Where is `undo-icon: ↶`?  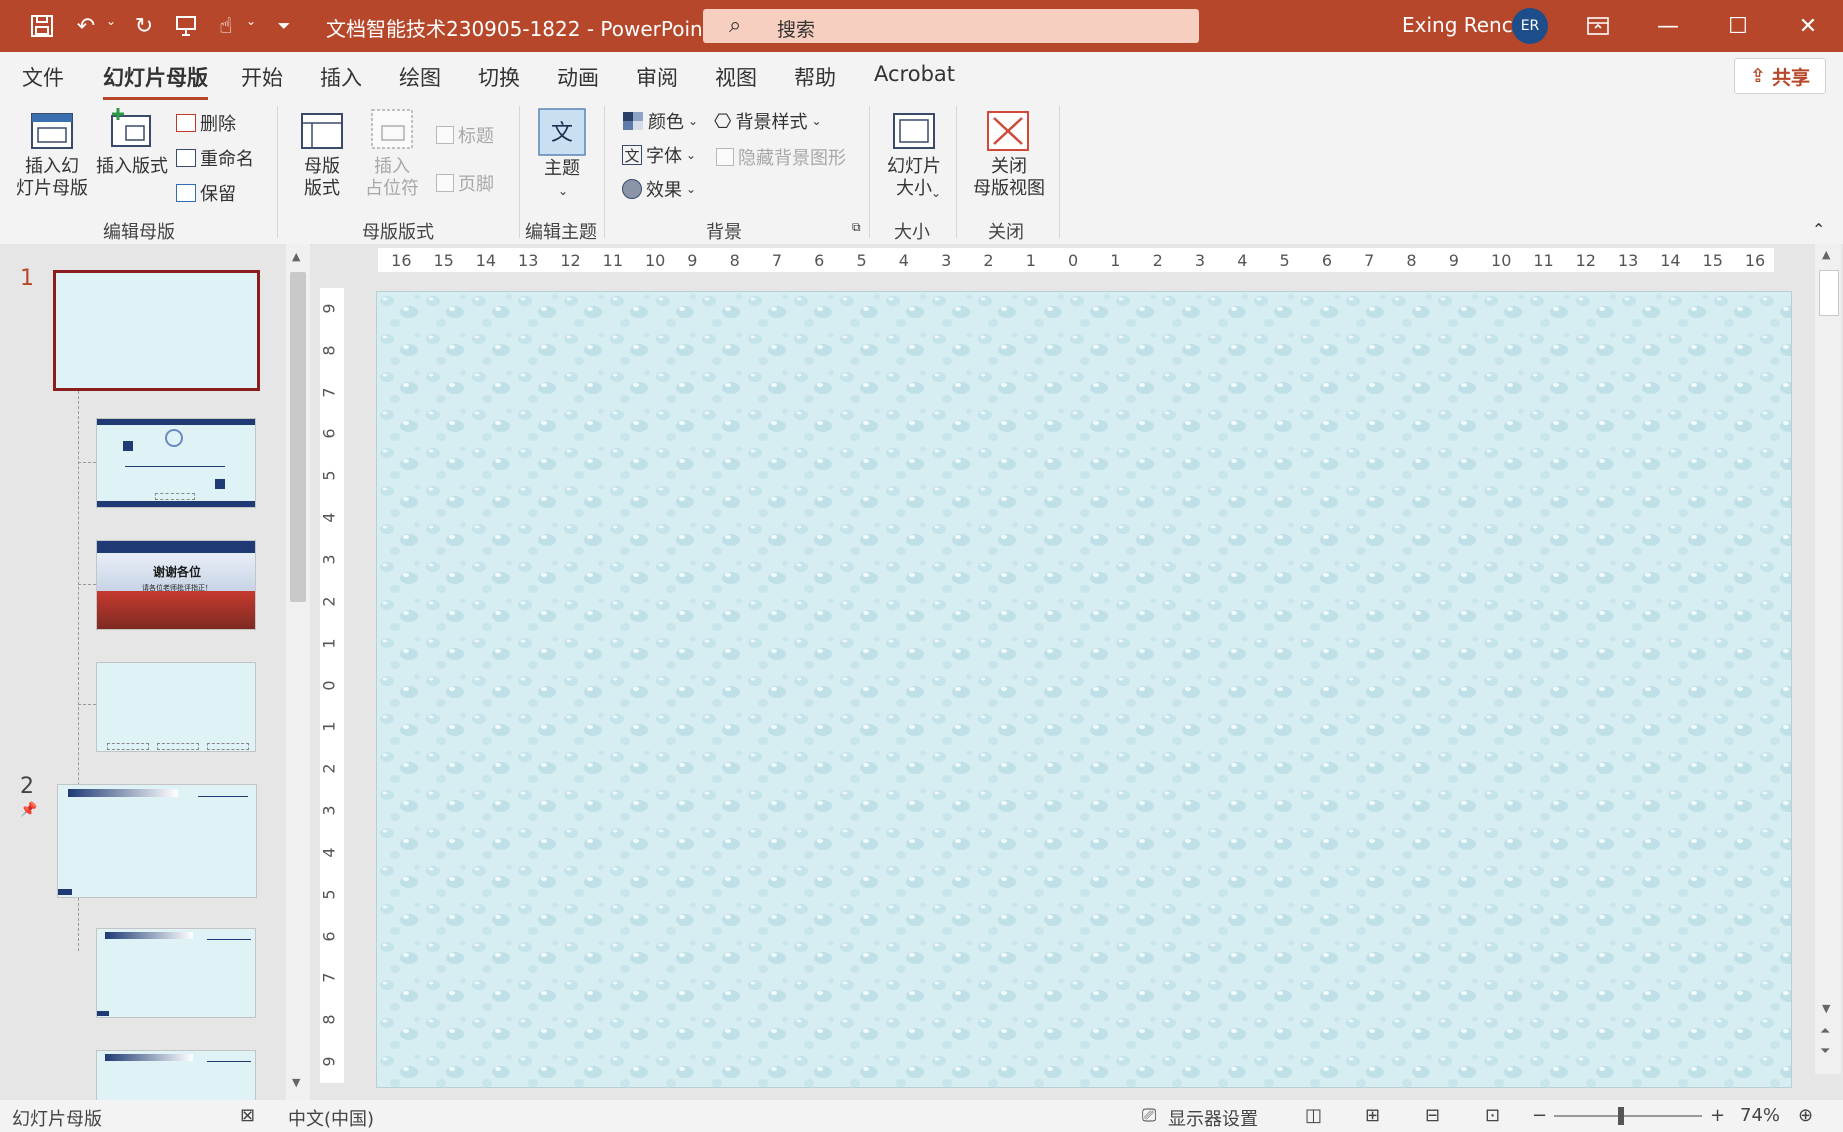
undo-icon: ↶ is located at coordinates (86, 26).